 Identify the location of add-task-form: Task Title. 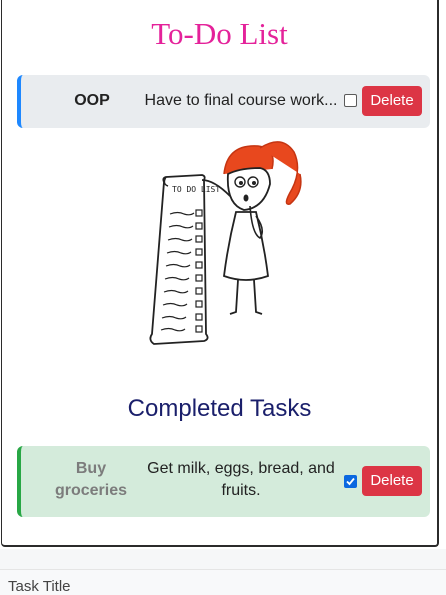
(223, 572).